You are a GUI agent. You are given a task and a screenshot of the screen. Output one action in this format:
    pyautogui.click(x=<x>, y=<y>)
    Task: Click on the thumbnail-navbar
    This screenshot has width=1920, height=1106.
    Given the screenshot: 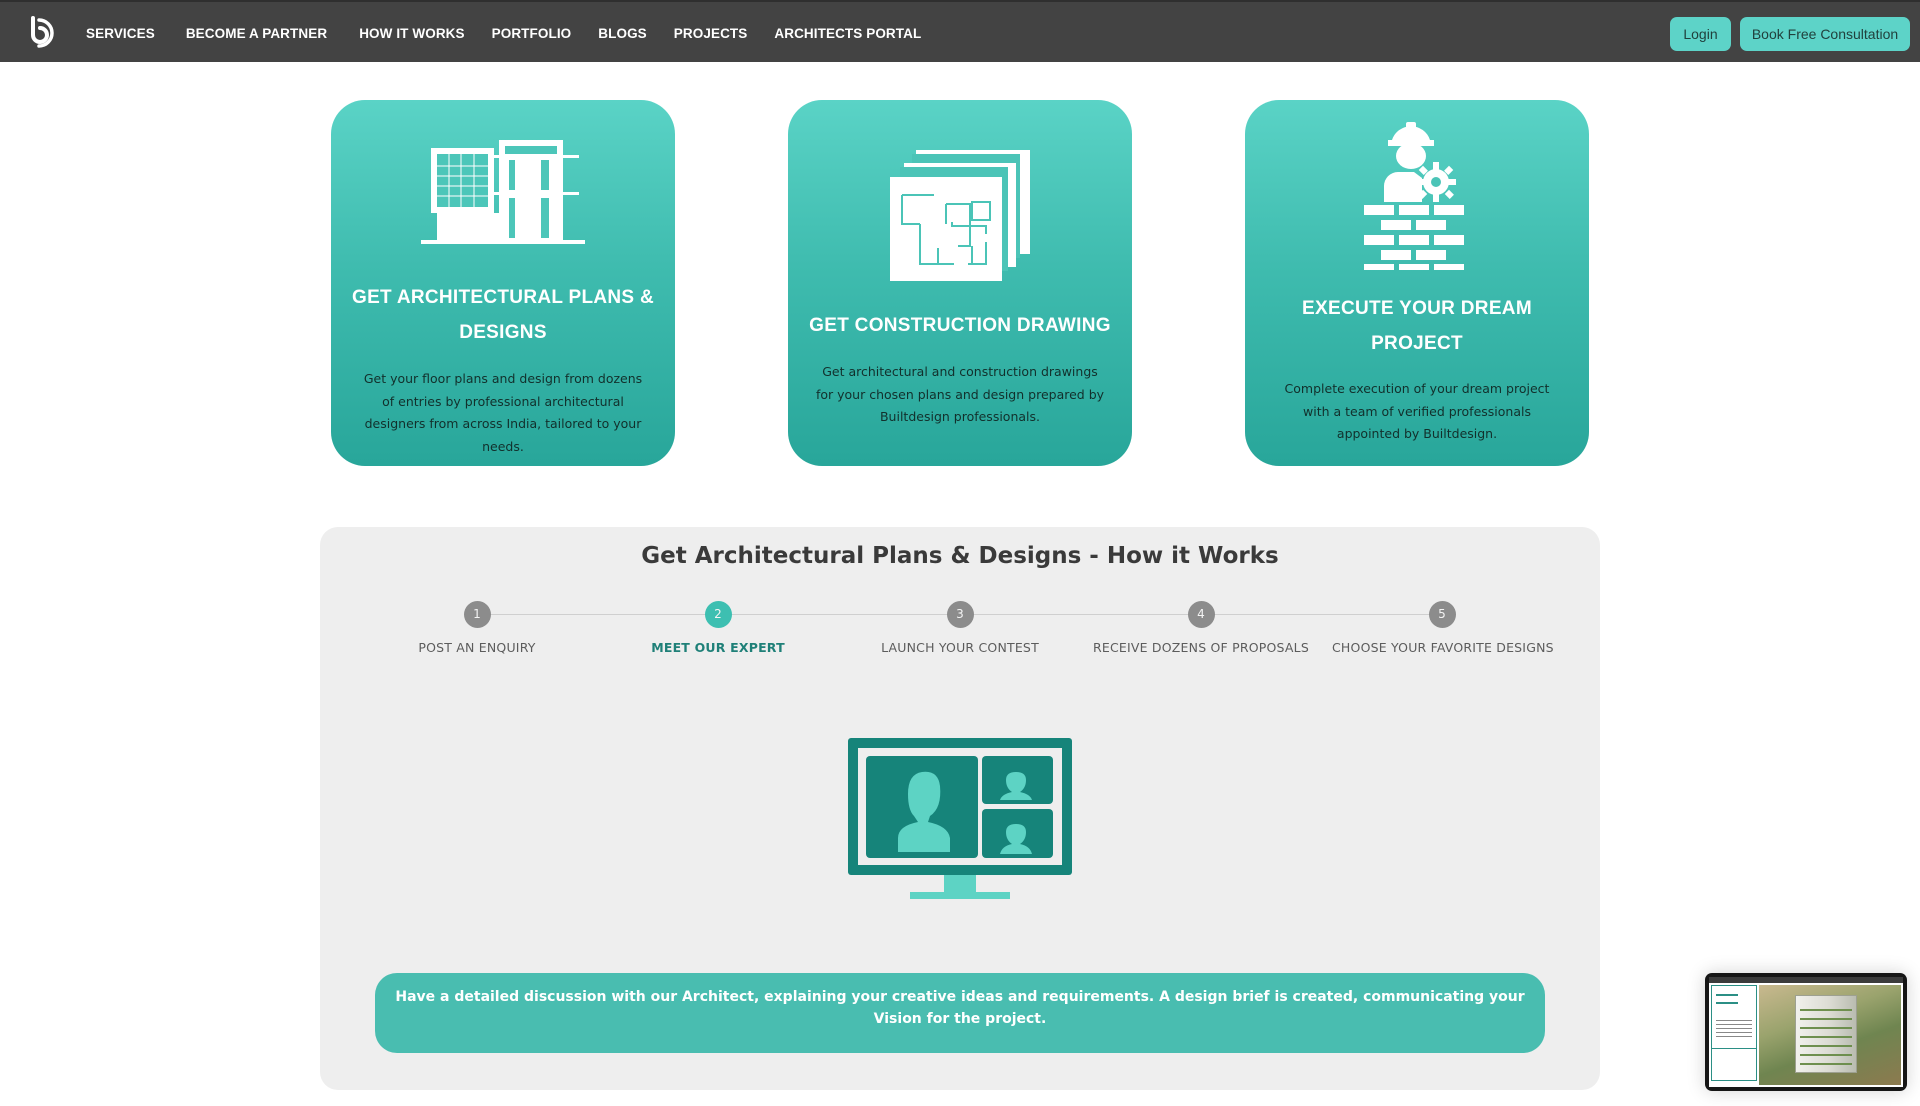 What is the action you would take?
    pyautogui.click(x=1806, y=980)
    